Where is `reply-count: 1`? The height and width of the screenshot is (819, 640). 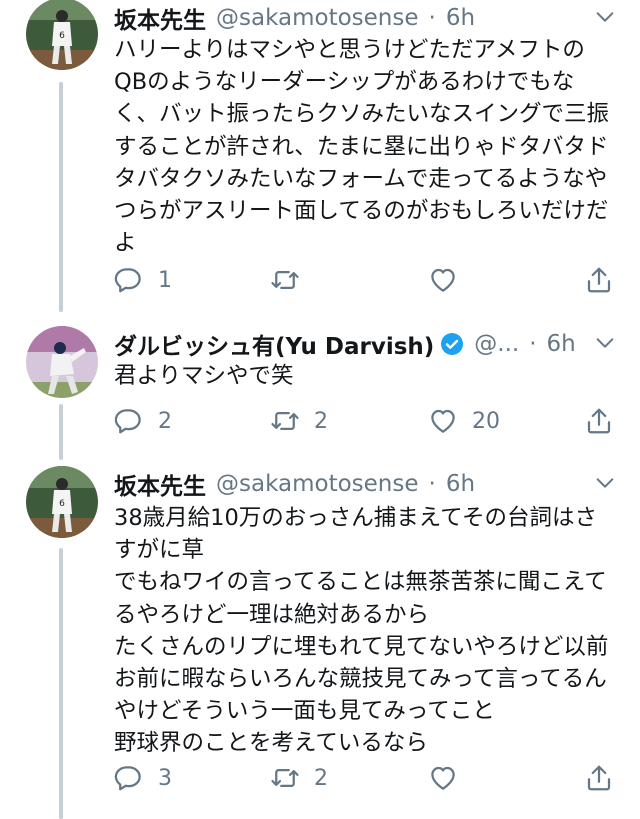 reply-count: 1 is located at coordinates (165, 280).